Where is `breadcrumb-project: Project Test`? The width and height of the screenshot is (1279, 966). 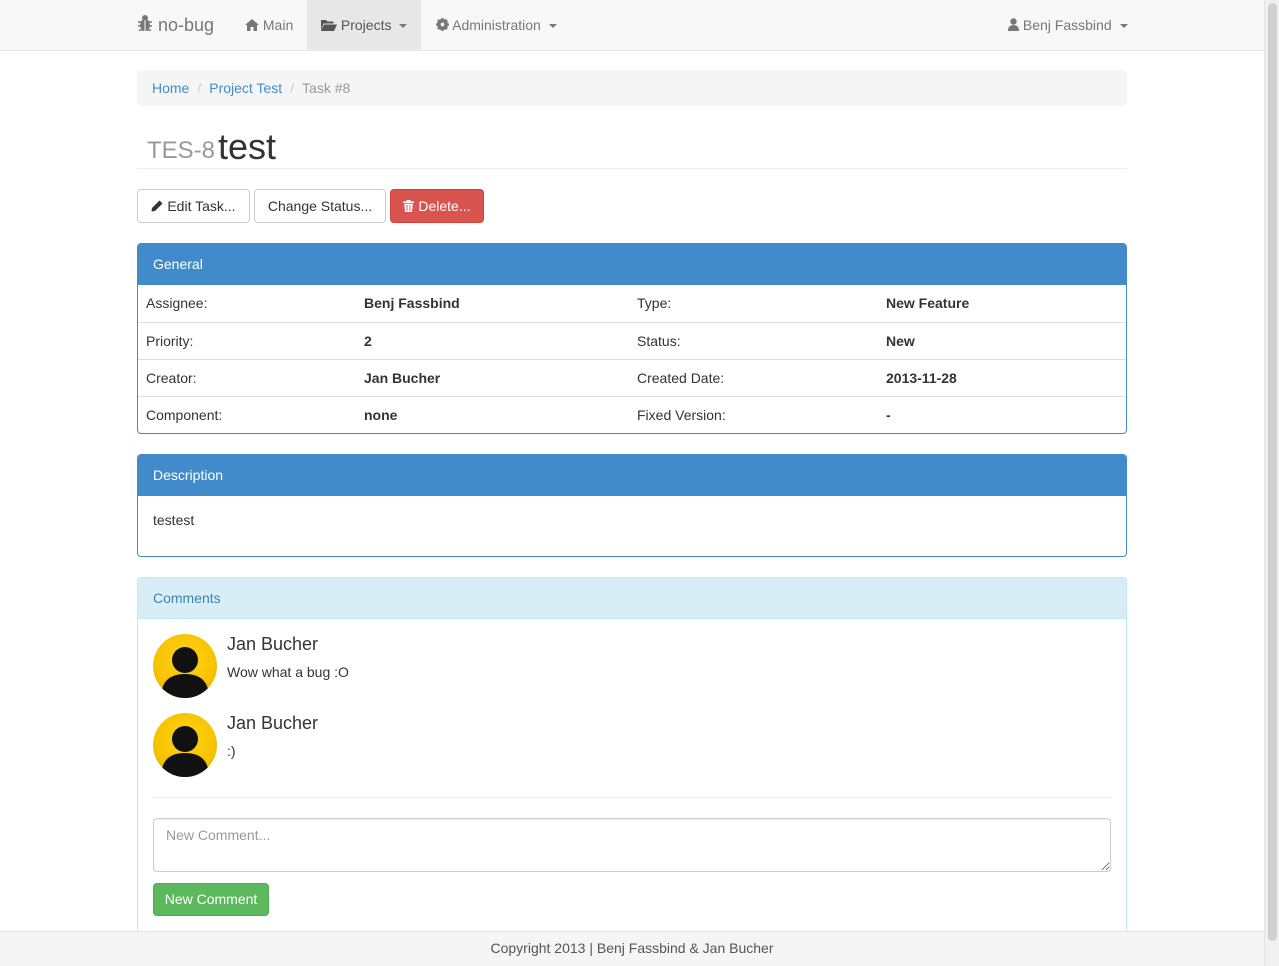
breadcrumb-project: Project Test is located at coordinates (245, 88).